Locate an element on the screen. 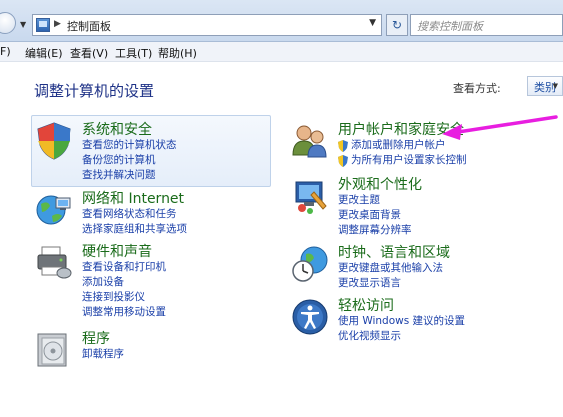 This screenshot has width=563, height=417. link-windows-recommended-settings: 使用 Windows 建议的设置 is located at coordinates (401, 320).